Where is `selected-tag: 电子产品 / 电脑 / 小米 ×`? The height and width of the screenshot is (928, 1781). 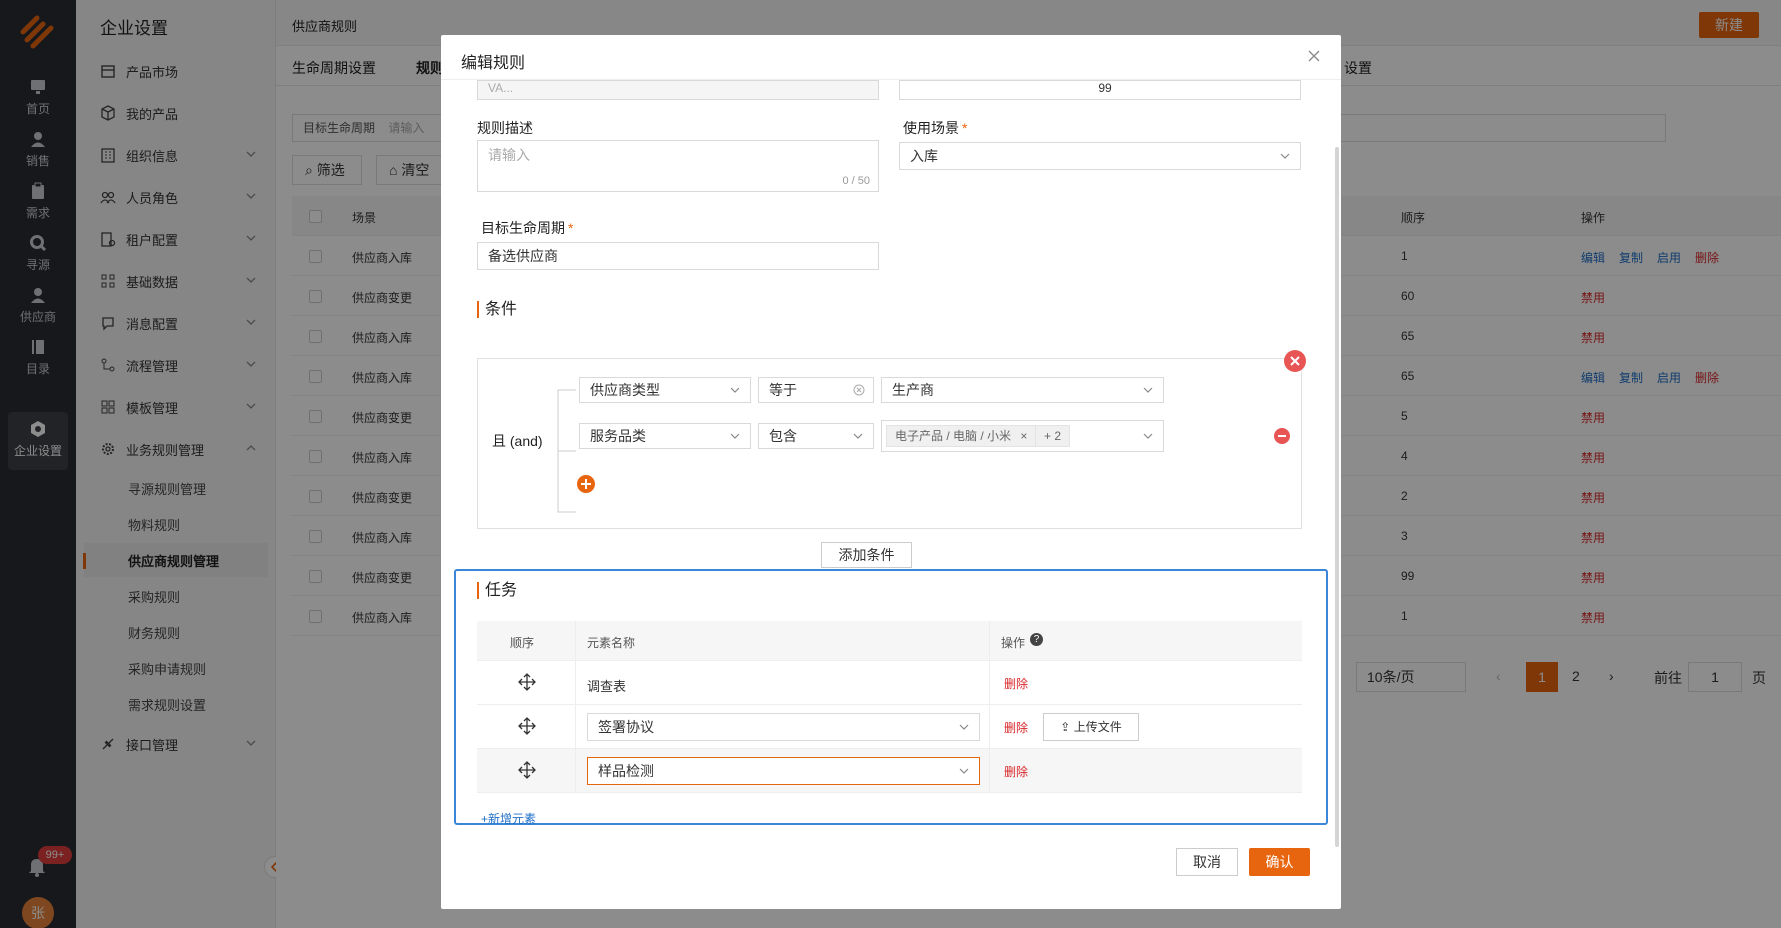
selected-tag: 电子产品 / 电脑 / 小米 × is located at coordinates (961, 436).